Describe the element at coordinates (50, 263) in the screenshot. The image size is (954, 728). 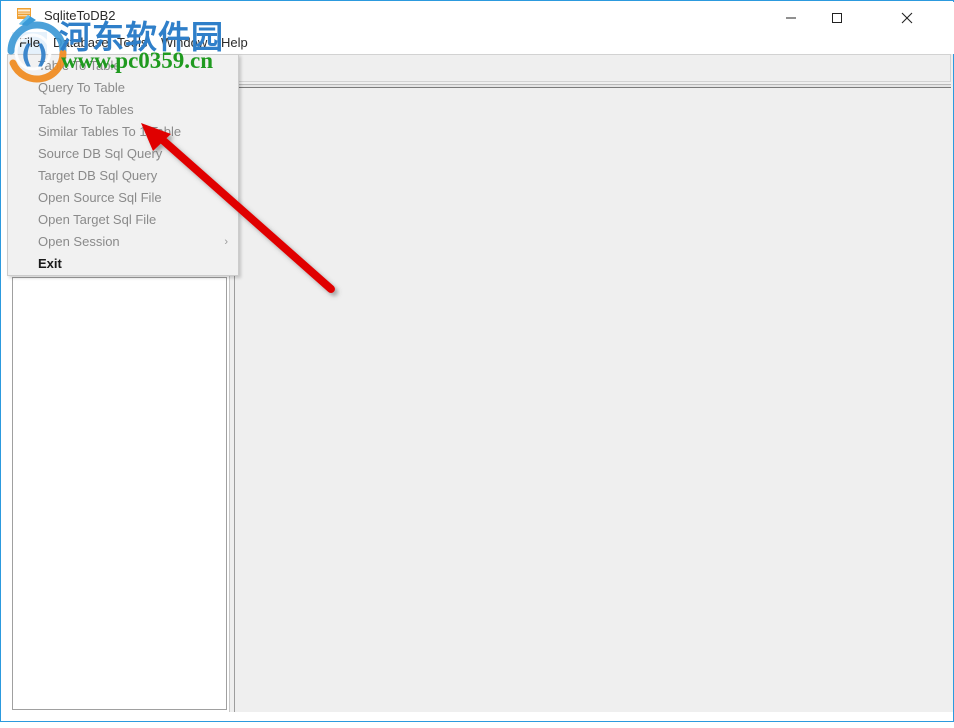
I see `menu-item-label: Exit` at that location.